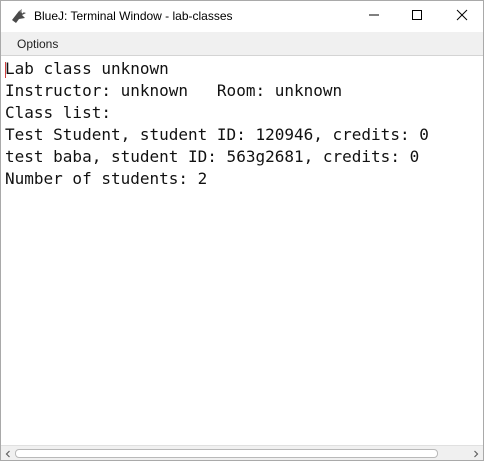  I want to click on minimize-button, so click(374, 16).